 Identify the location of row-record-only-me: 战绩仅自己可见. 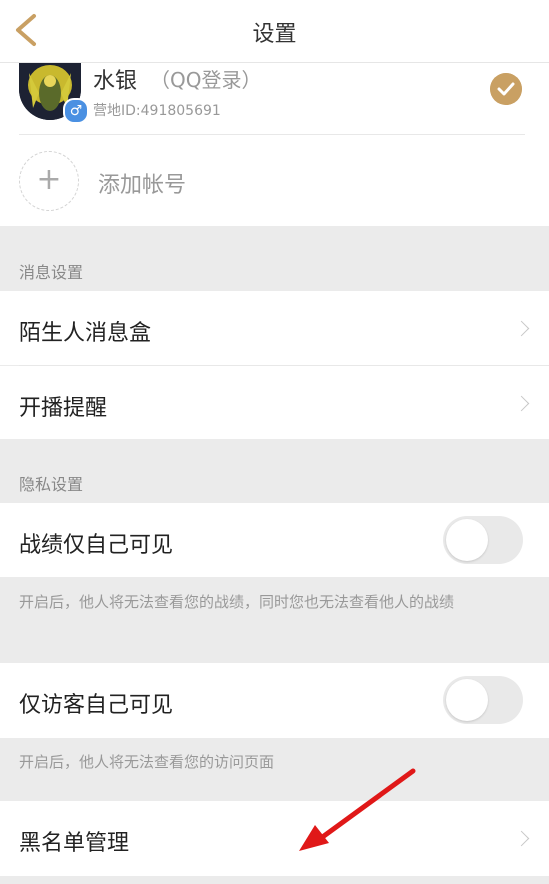
(274, 540).